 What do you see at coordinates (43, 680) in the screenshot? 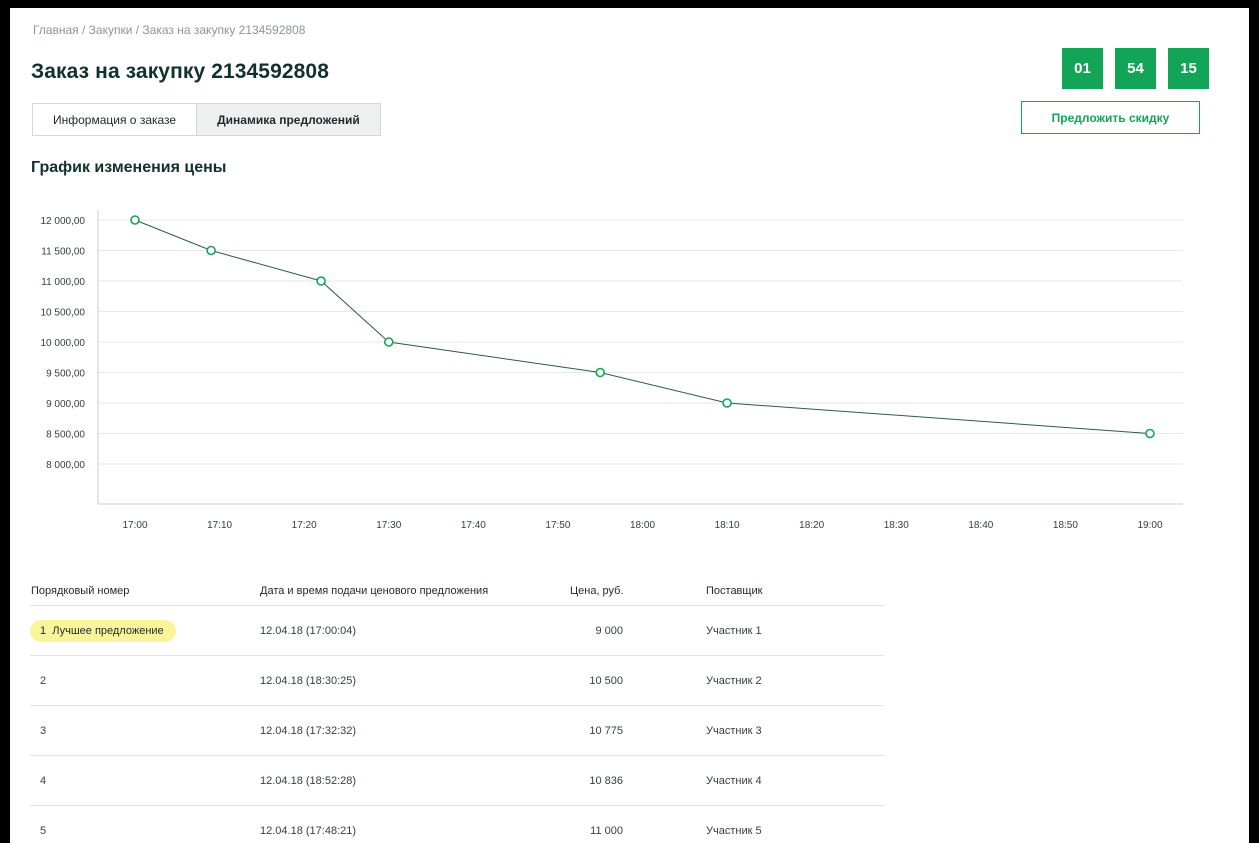
I see `row-number: 2` at bounding box center [43, 680].